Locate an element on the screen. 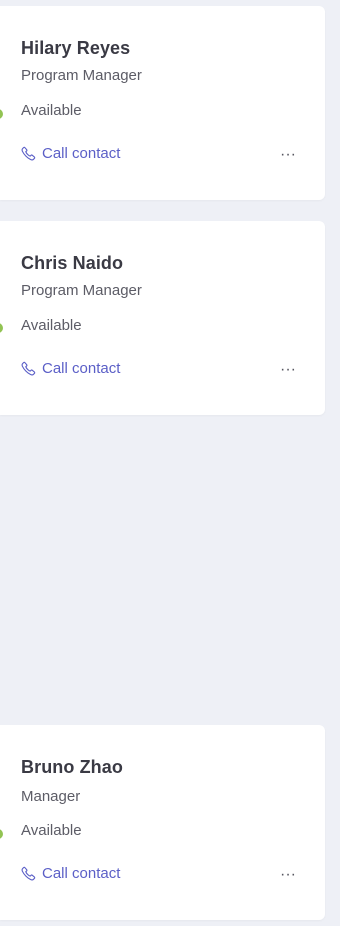  contact-job-title: Manager is located at coordinates (51, 796).